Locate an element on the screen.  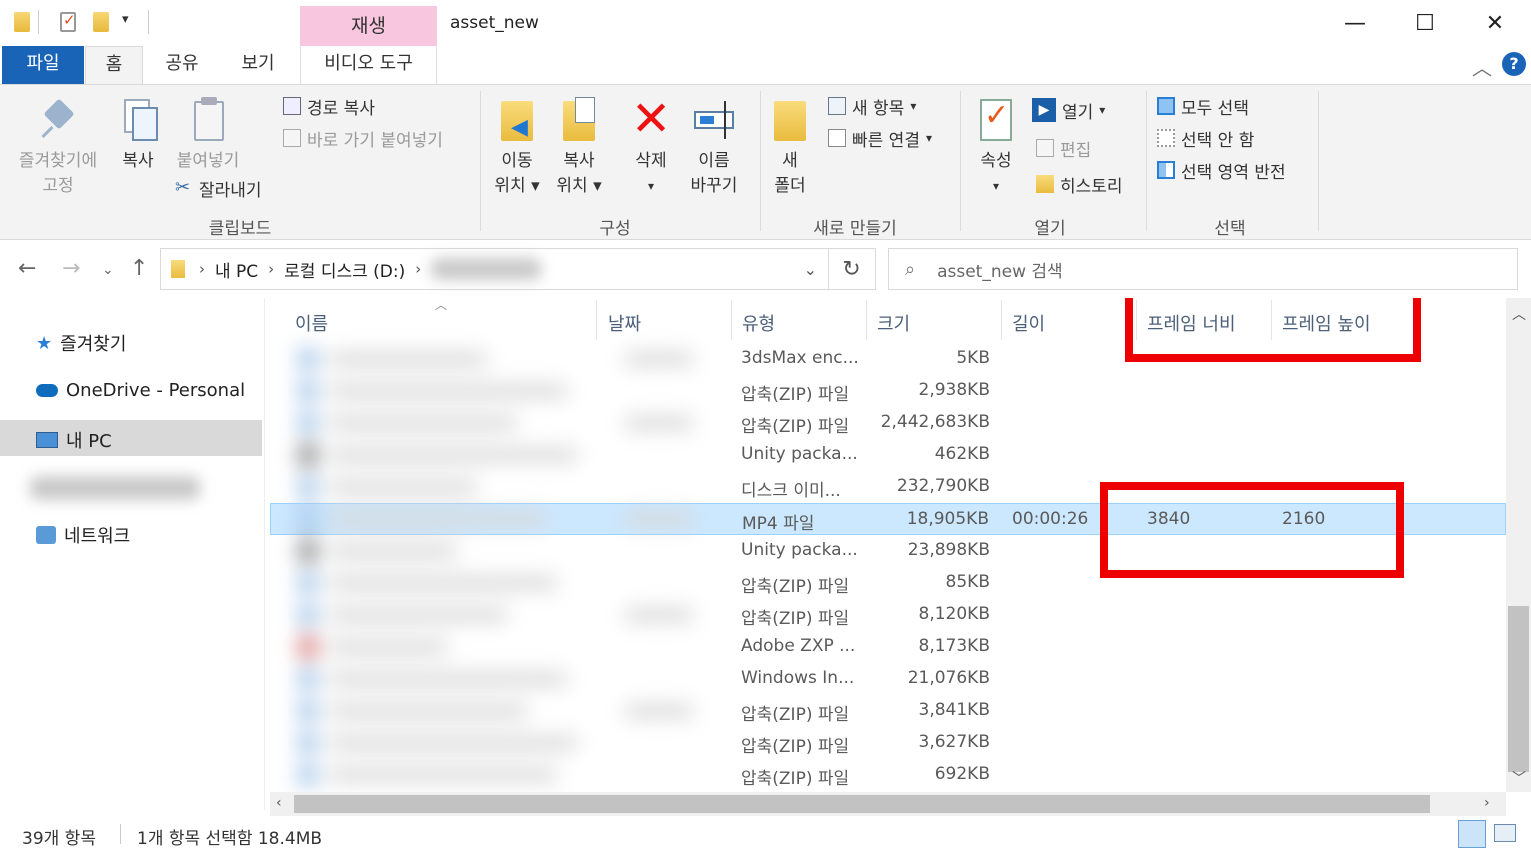
copy-path-button: 경로 복사 is located at coordinates (329, 106).